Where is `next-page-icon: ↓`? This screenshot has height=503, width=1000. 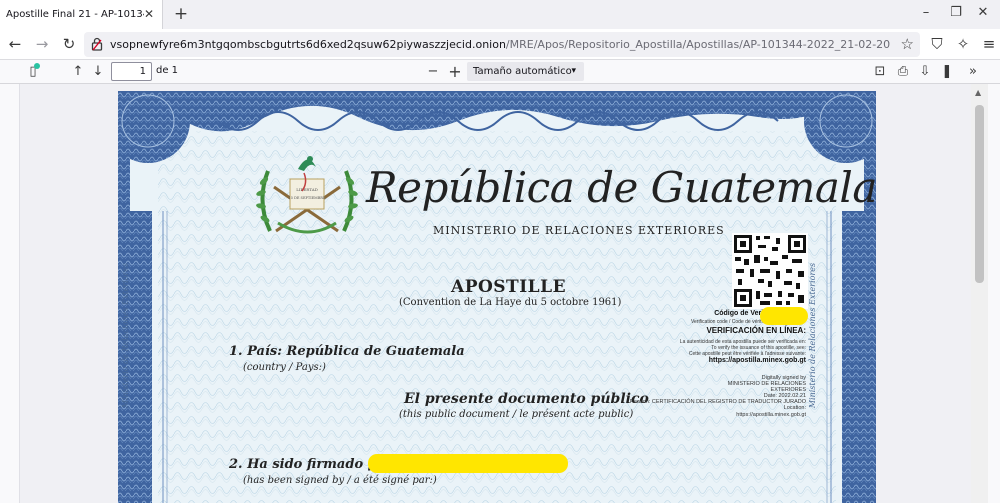 next-page-icon: ↓ is located at coordinates (98, 72).